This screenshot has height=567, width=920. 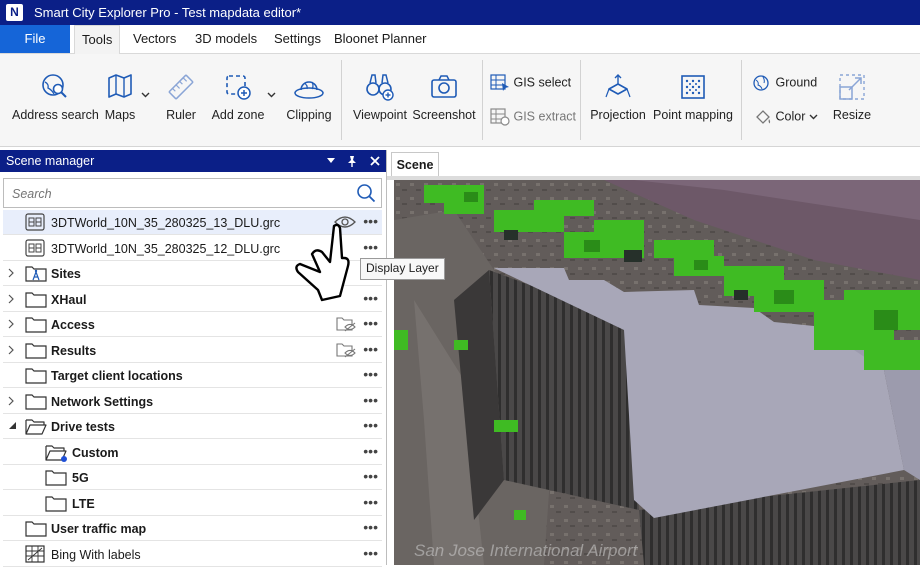 What do you see at coordinates (444, 115) in the screenshot?
I see `screenshot-label: Screenshot` at bounding box center [444, 115].